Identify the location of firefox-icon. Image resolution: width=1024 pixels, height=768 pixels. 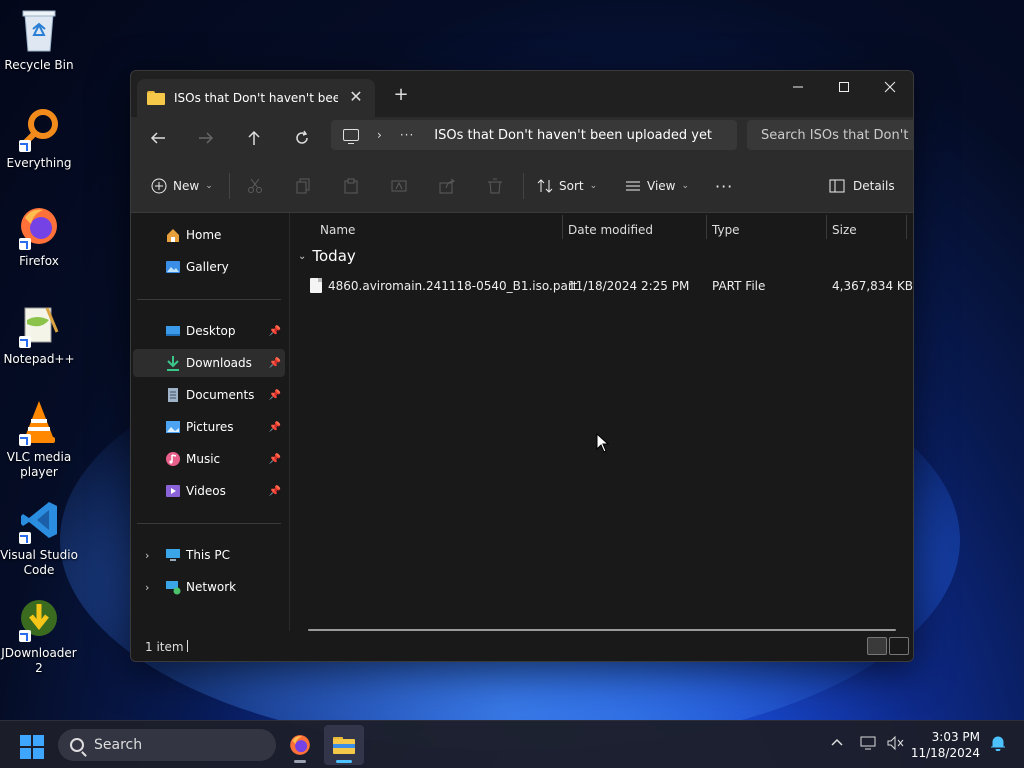
(39, 226).